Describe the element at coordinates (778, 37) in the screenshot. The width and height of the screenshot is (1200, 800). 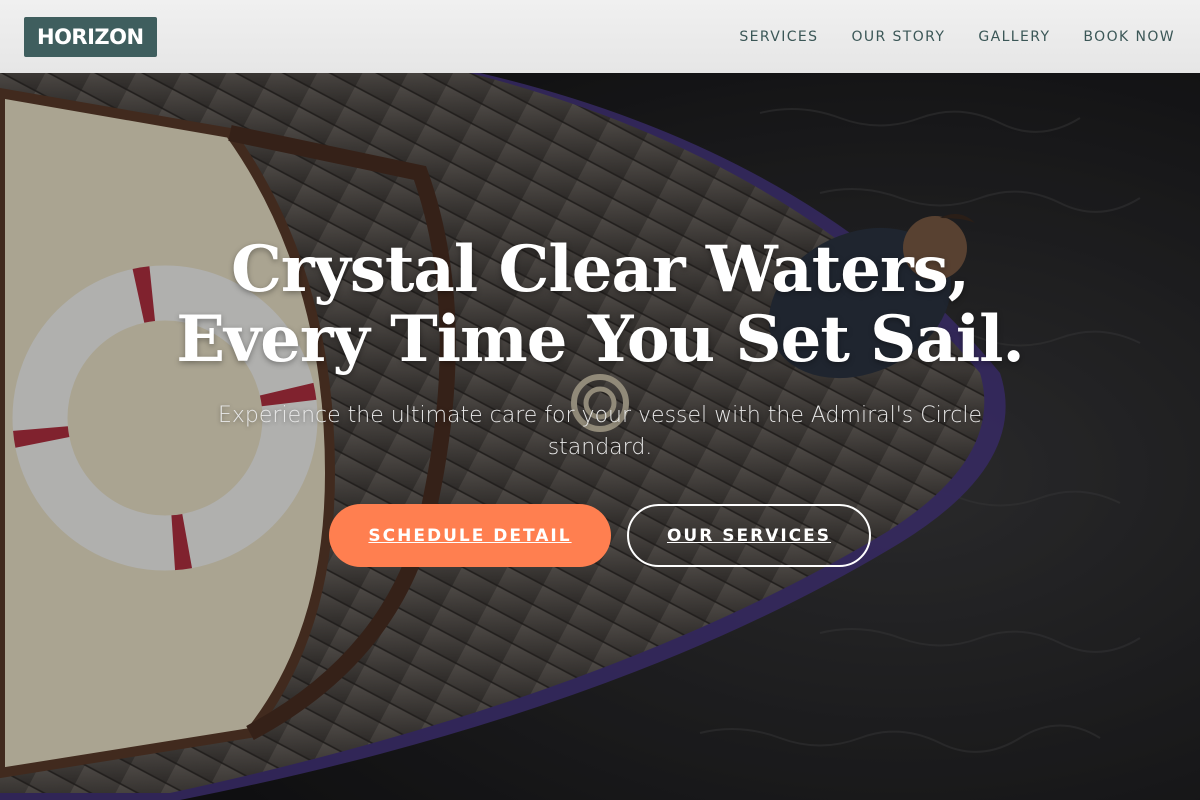
I see `nav-services: SERVICES` at that location.